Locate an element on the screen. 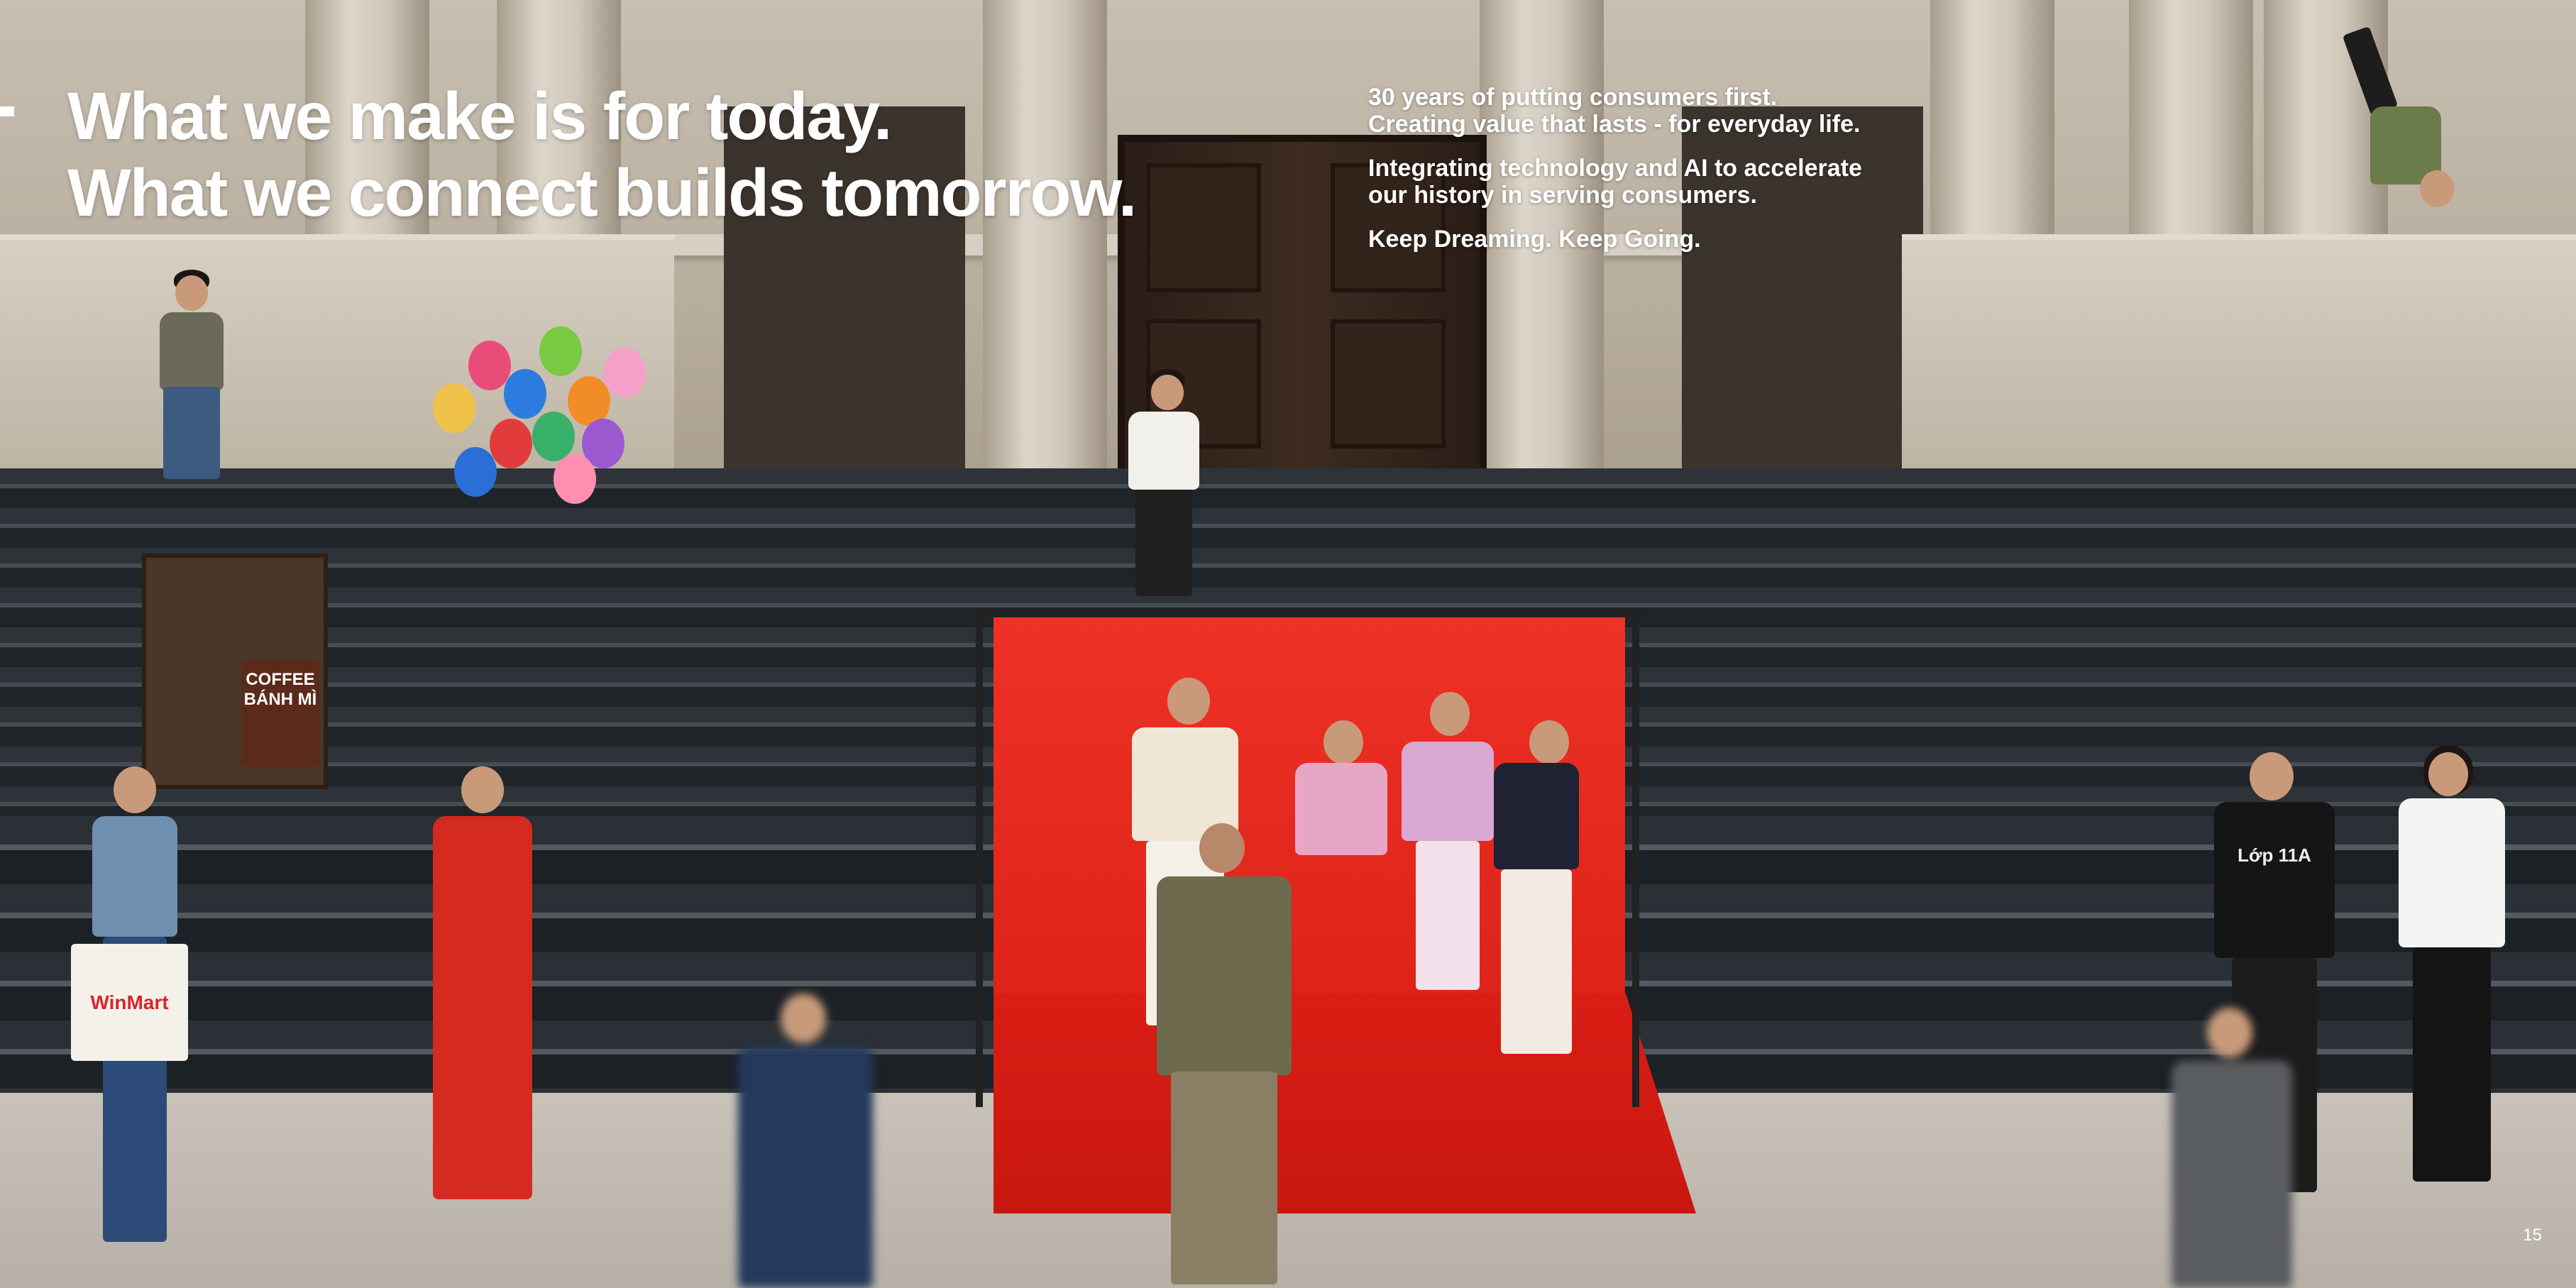  page-number: 15 is located at coordinates (2532, 1235).